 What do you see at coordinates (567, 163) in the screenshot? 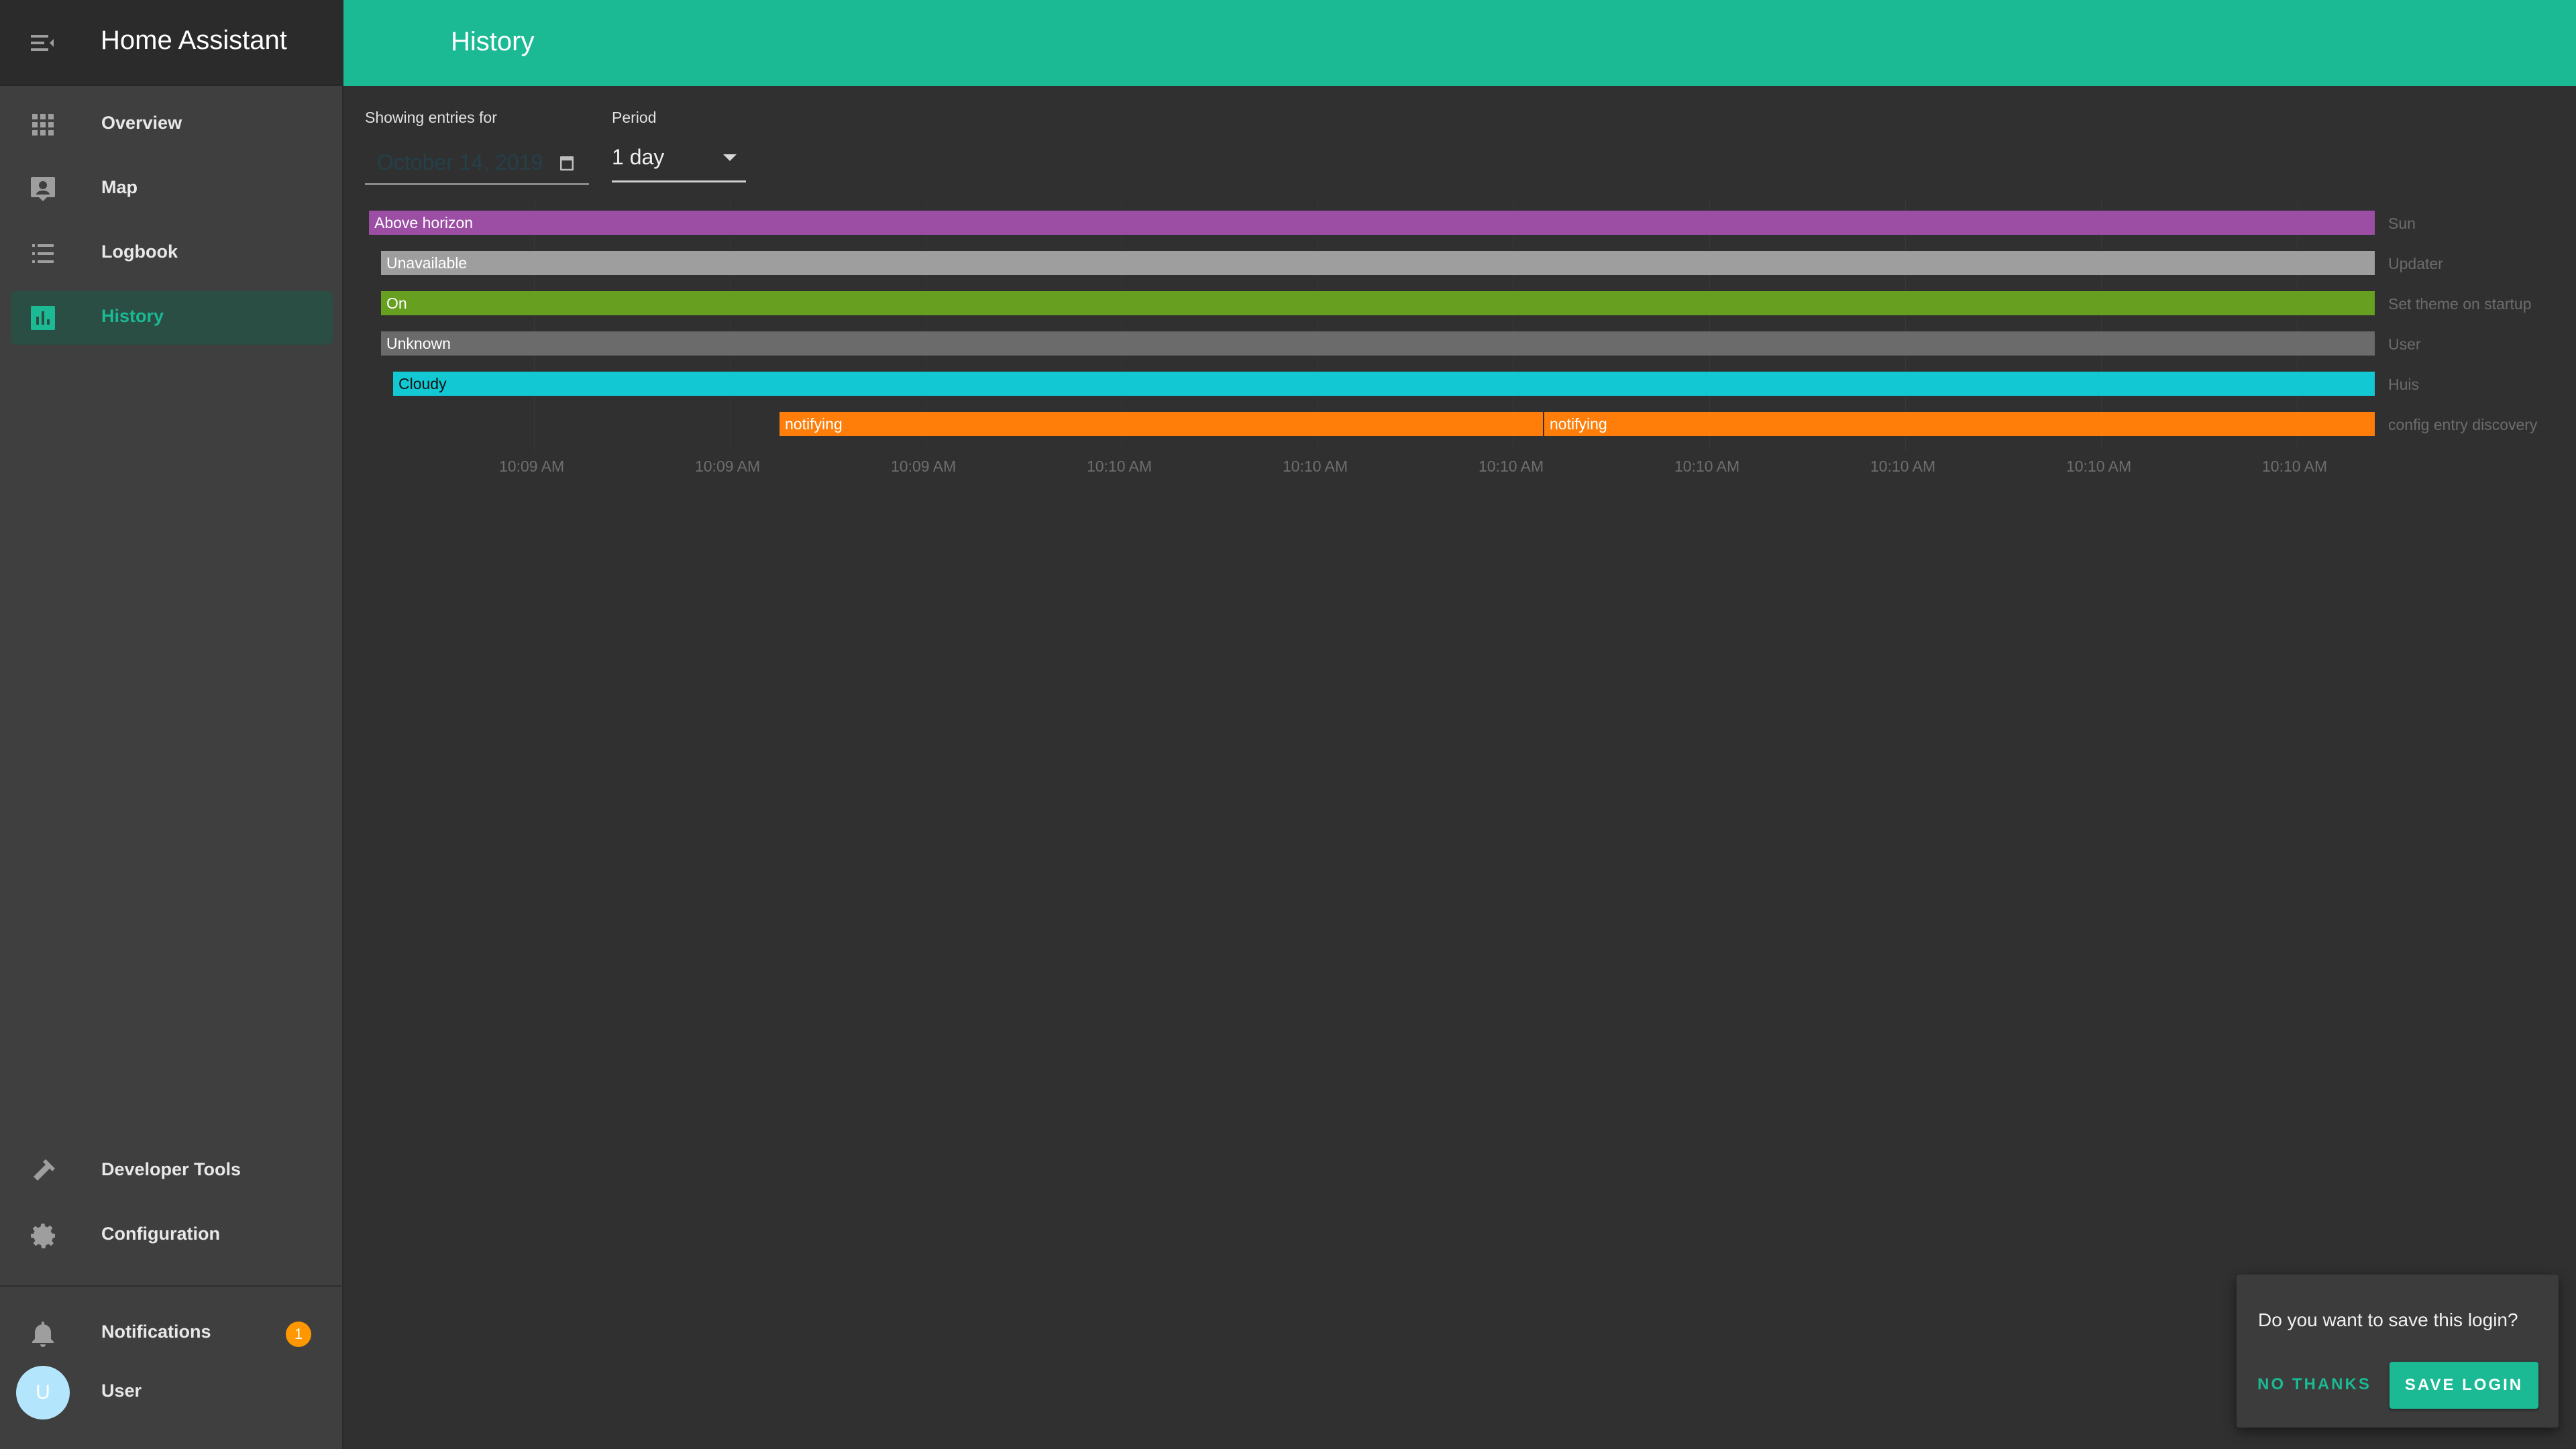
I see `calendar-icon` at bounding box center [567, 163].